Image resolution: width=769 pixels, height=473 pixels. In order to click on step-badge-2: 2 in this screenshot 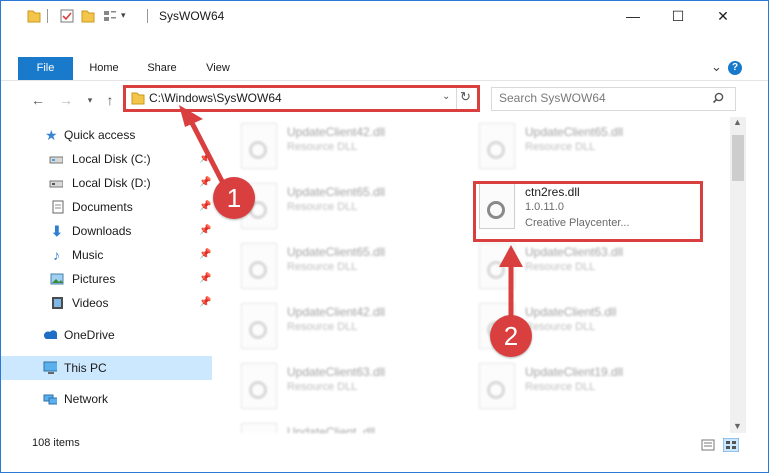, I will do `click(511, 336)`.